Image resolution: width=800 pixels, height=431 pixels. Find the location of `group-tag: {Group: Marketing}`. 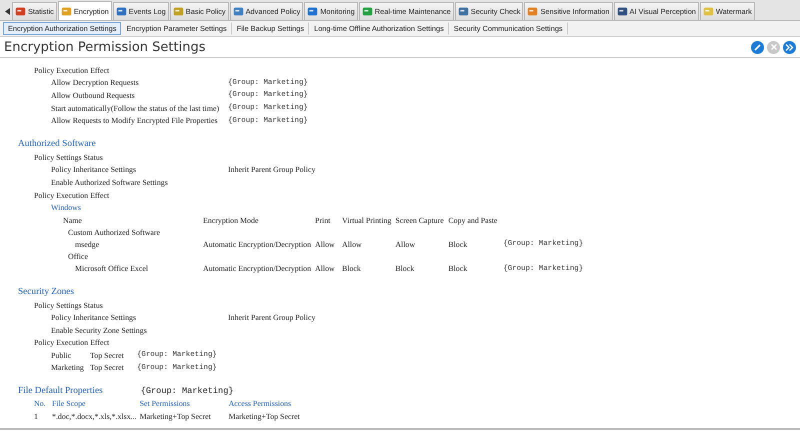

group-tag: {Group: Marketing} is located at coordinates (187, 391).